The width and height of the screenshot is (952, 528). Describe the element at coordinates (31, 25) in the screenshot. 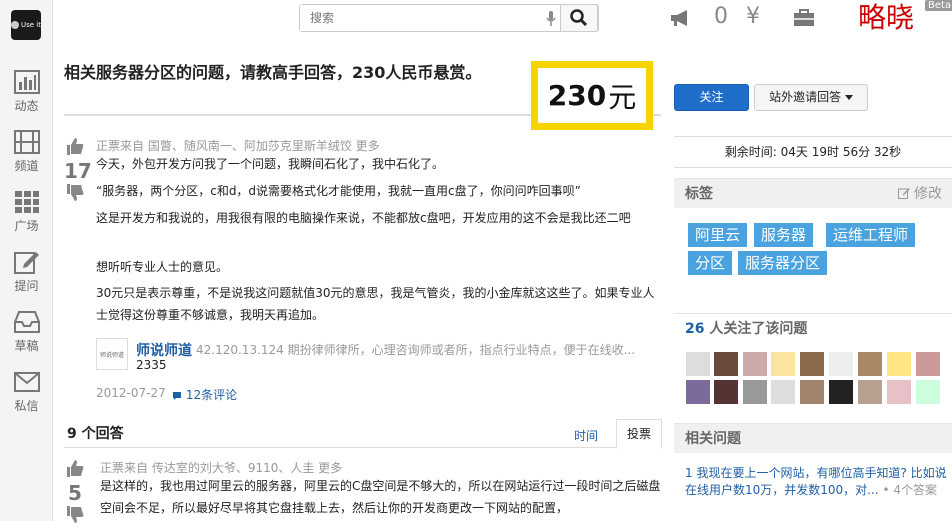

I see `logo-text: Use it` at that location.